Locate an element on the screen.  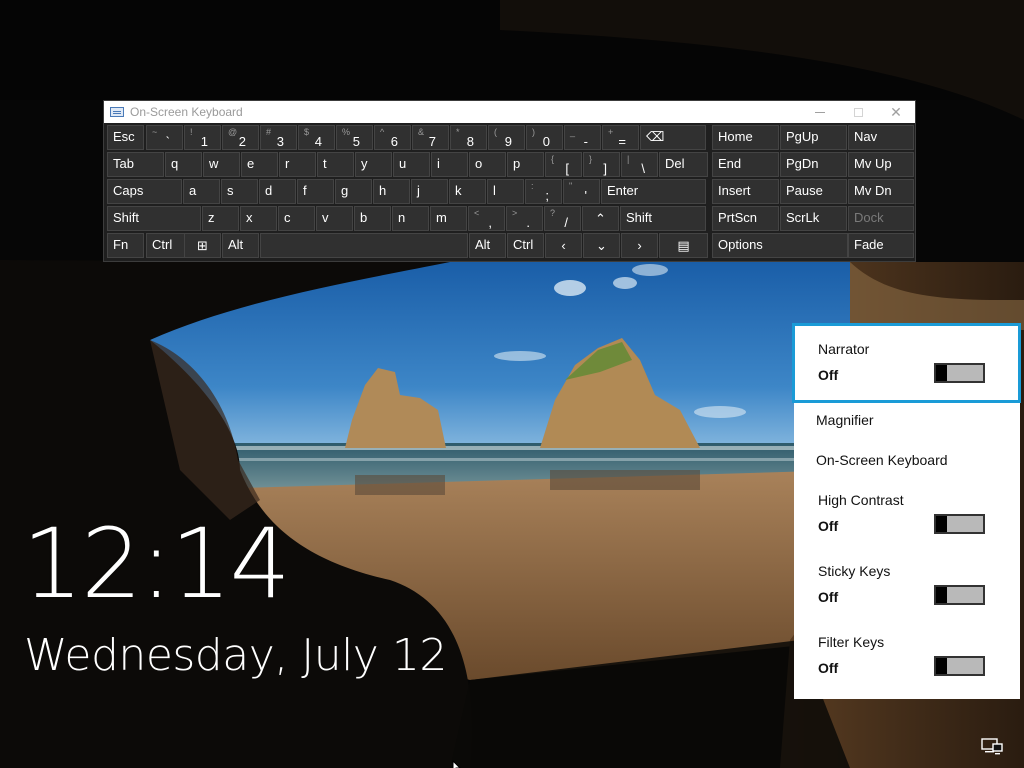
key-4: $4 is located at coordinates (316, 137).